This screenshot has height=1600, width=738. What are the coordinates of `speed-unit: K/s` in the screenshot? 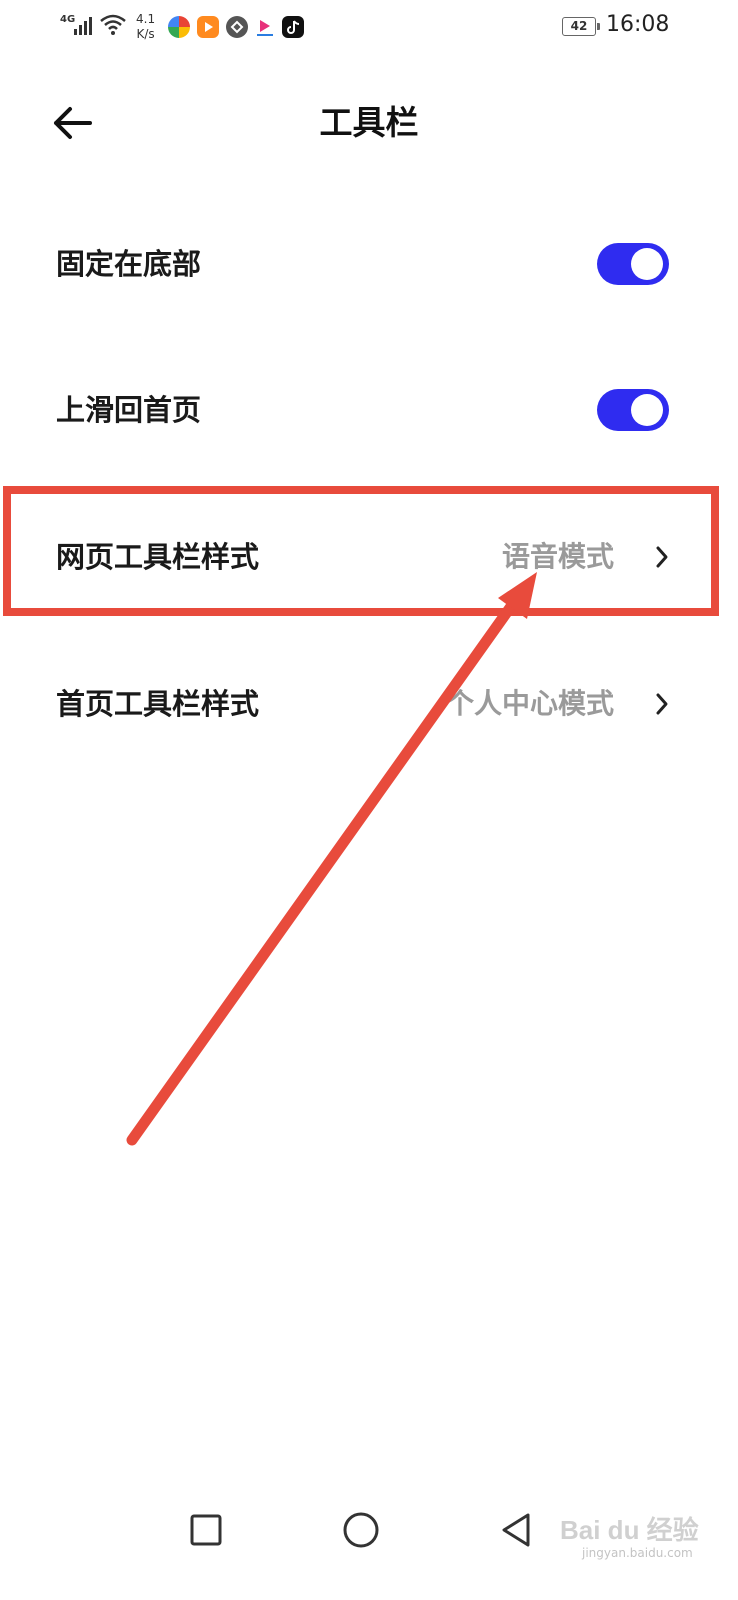 It's located at (145, 34).